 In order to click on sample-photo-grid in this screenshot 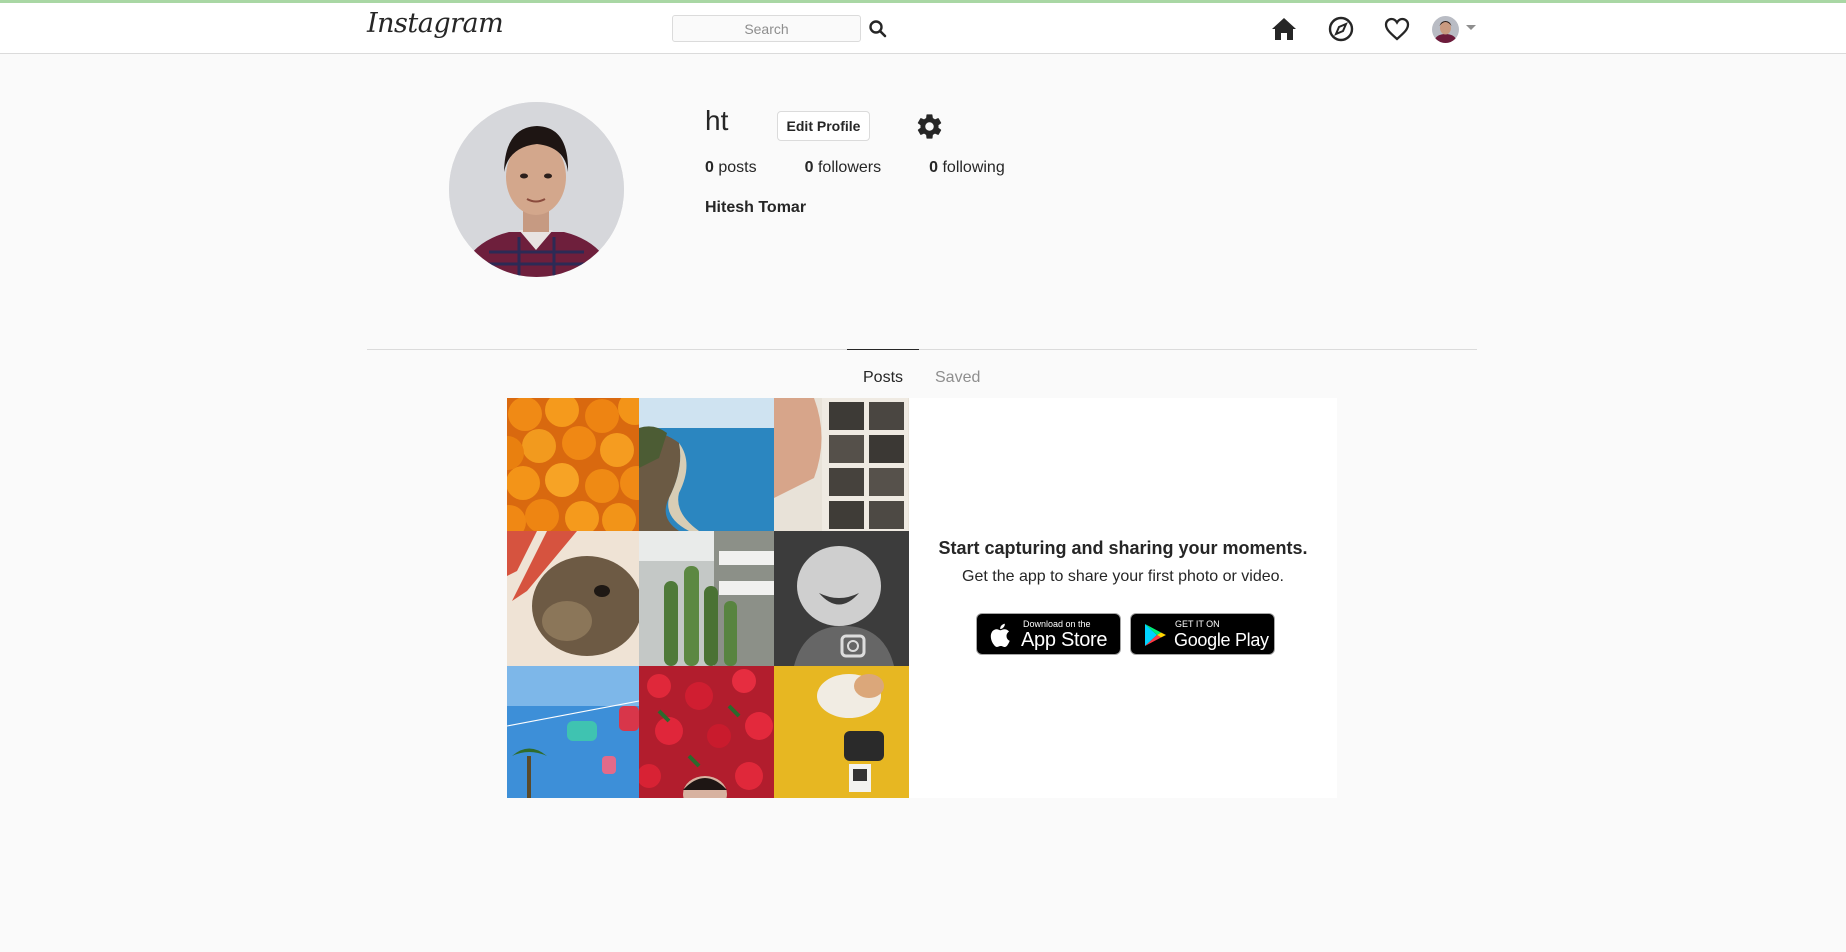, I will do `click(708, 598)`.